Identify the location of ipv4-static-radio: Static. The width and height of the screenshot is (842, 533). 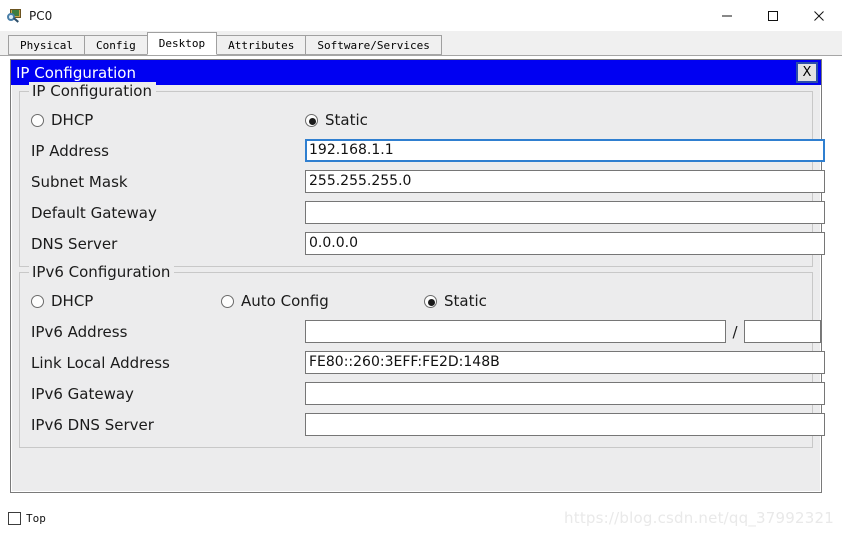
(336, 120).